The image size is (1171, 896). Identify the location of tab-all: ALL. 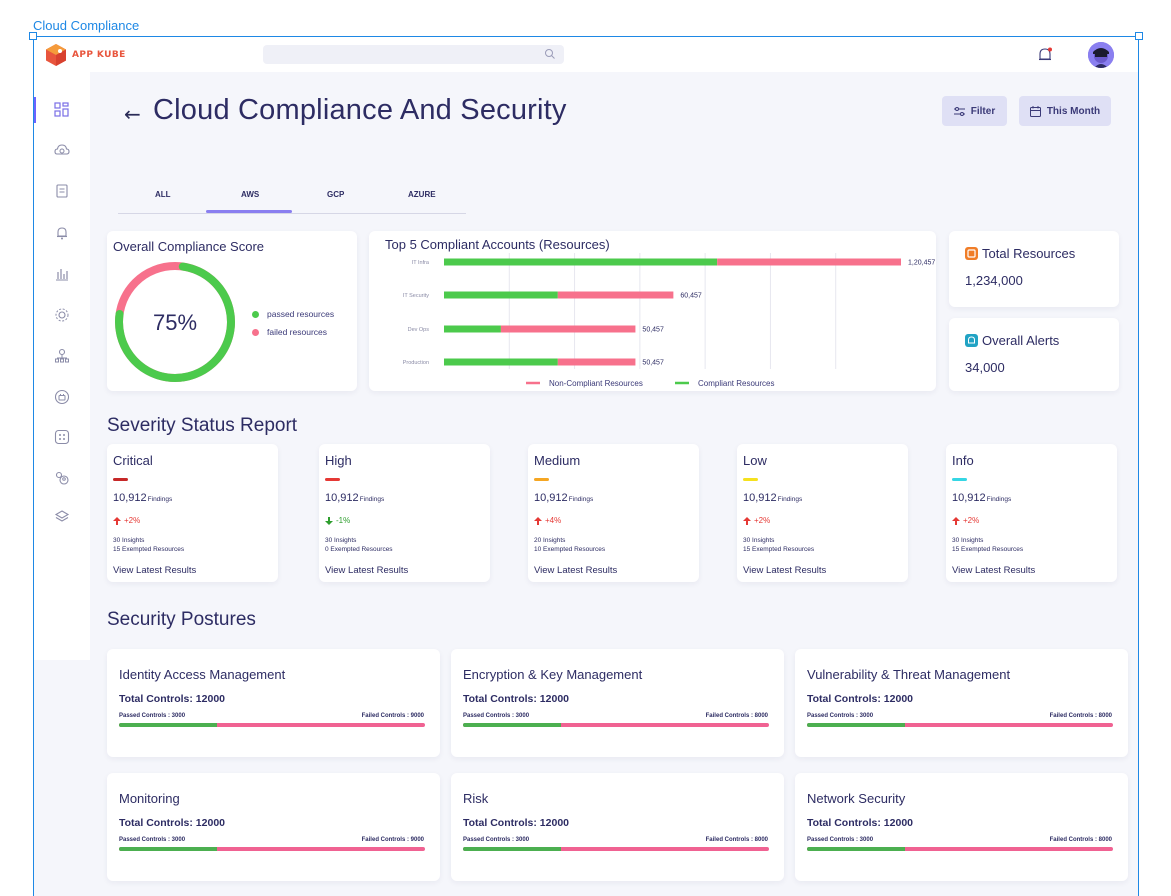
(163, 194).